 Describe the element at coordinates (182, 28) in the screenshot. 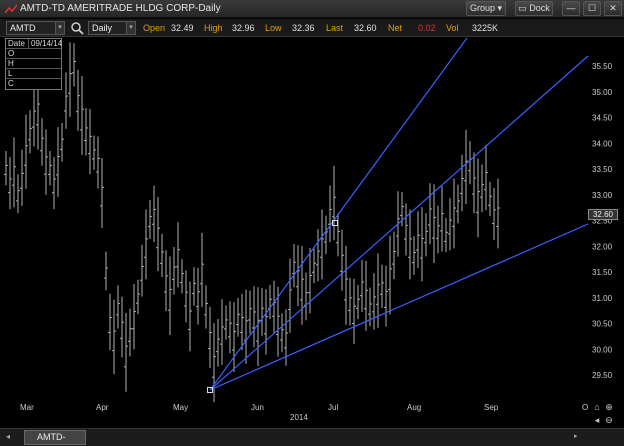

I see `open-value: 32.49` at that location.